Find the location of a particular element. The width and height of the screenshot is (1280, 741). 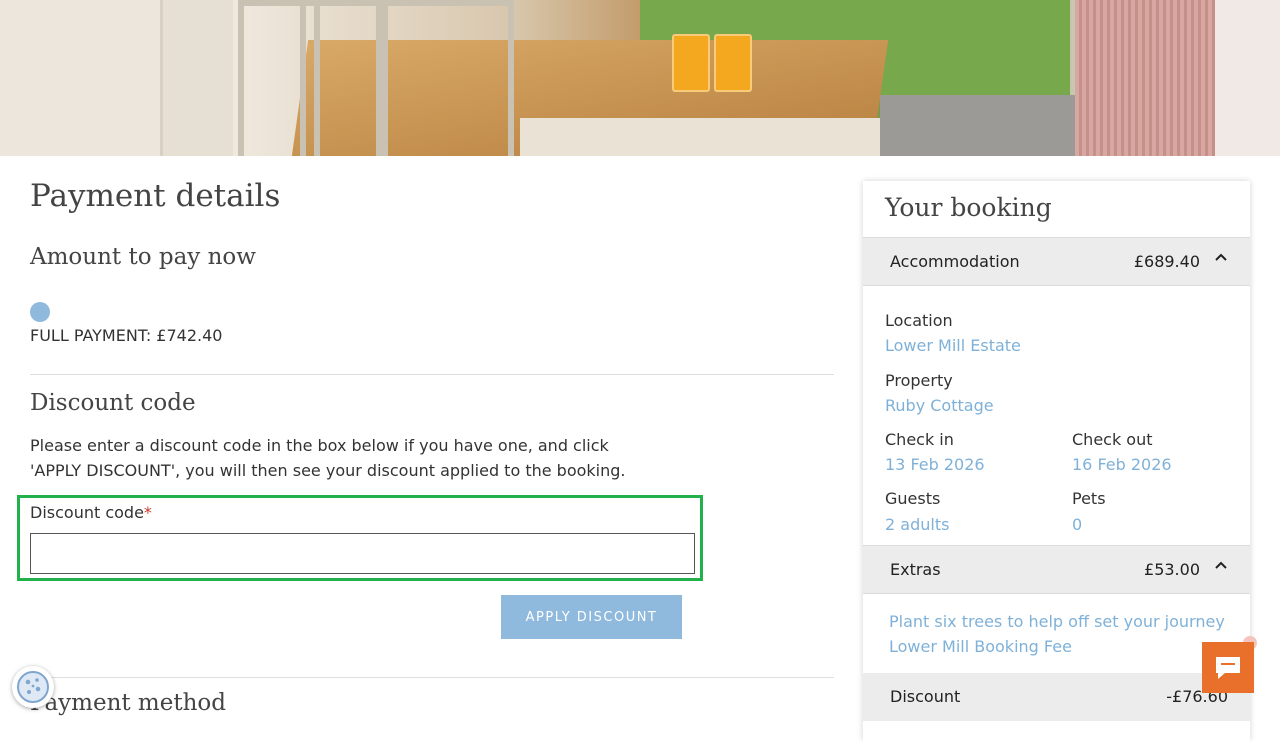

discount-code-label-text: Discount code is located at coordinates (87, 512).